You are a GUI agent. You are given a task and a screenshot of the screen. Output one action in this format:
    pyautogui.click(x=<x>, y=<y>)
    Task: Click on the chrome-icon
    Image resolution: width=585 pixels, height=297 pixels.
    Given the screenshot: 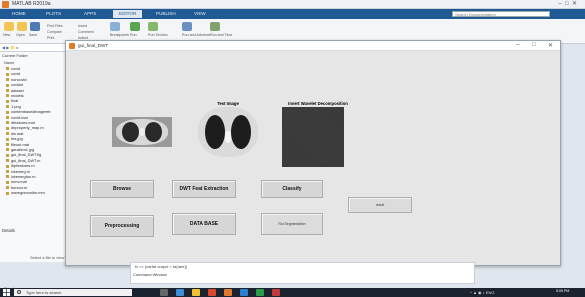 What is the action you would take?
    pyautogui.click(x=212, y=292)
    